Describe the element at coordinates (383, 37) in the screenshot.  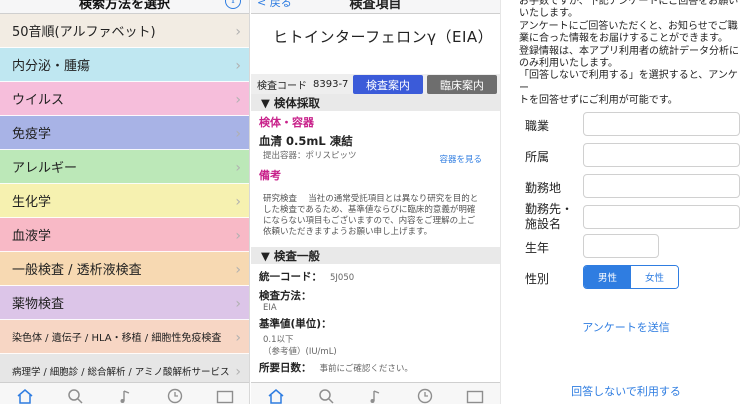
I see `test-title: ヒトインターフェロンγ（EIA）` at that location.